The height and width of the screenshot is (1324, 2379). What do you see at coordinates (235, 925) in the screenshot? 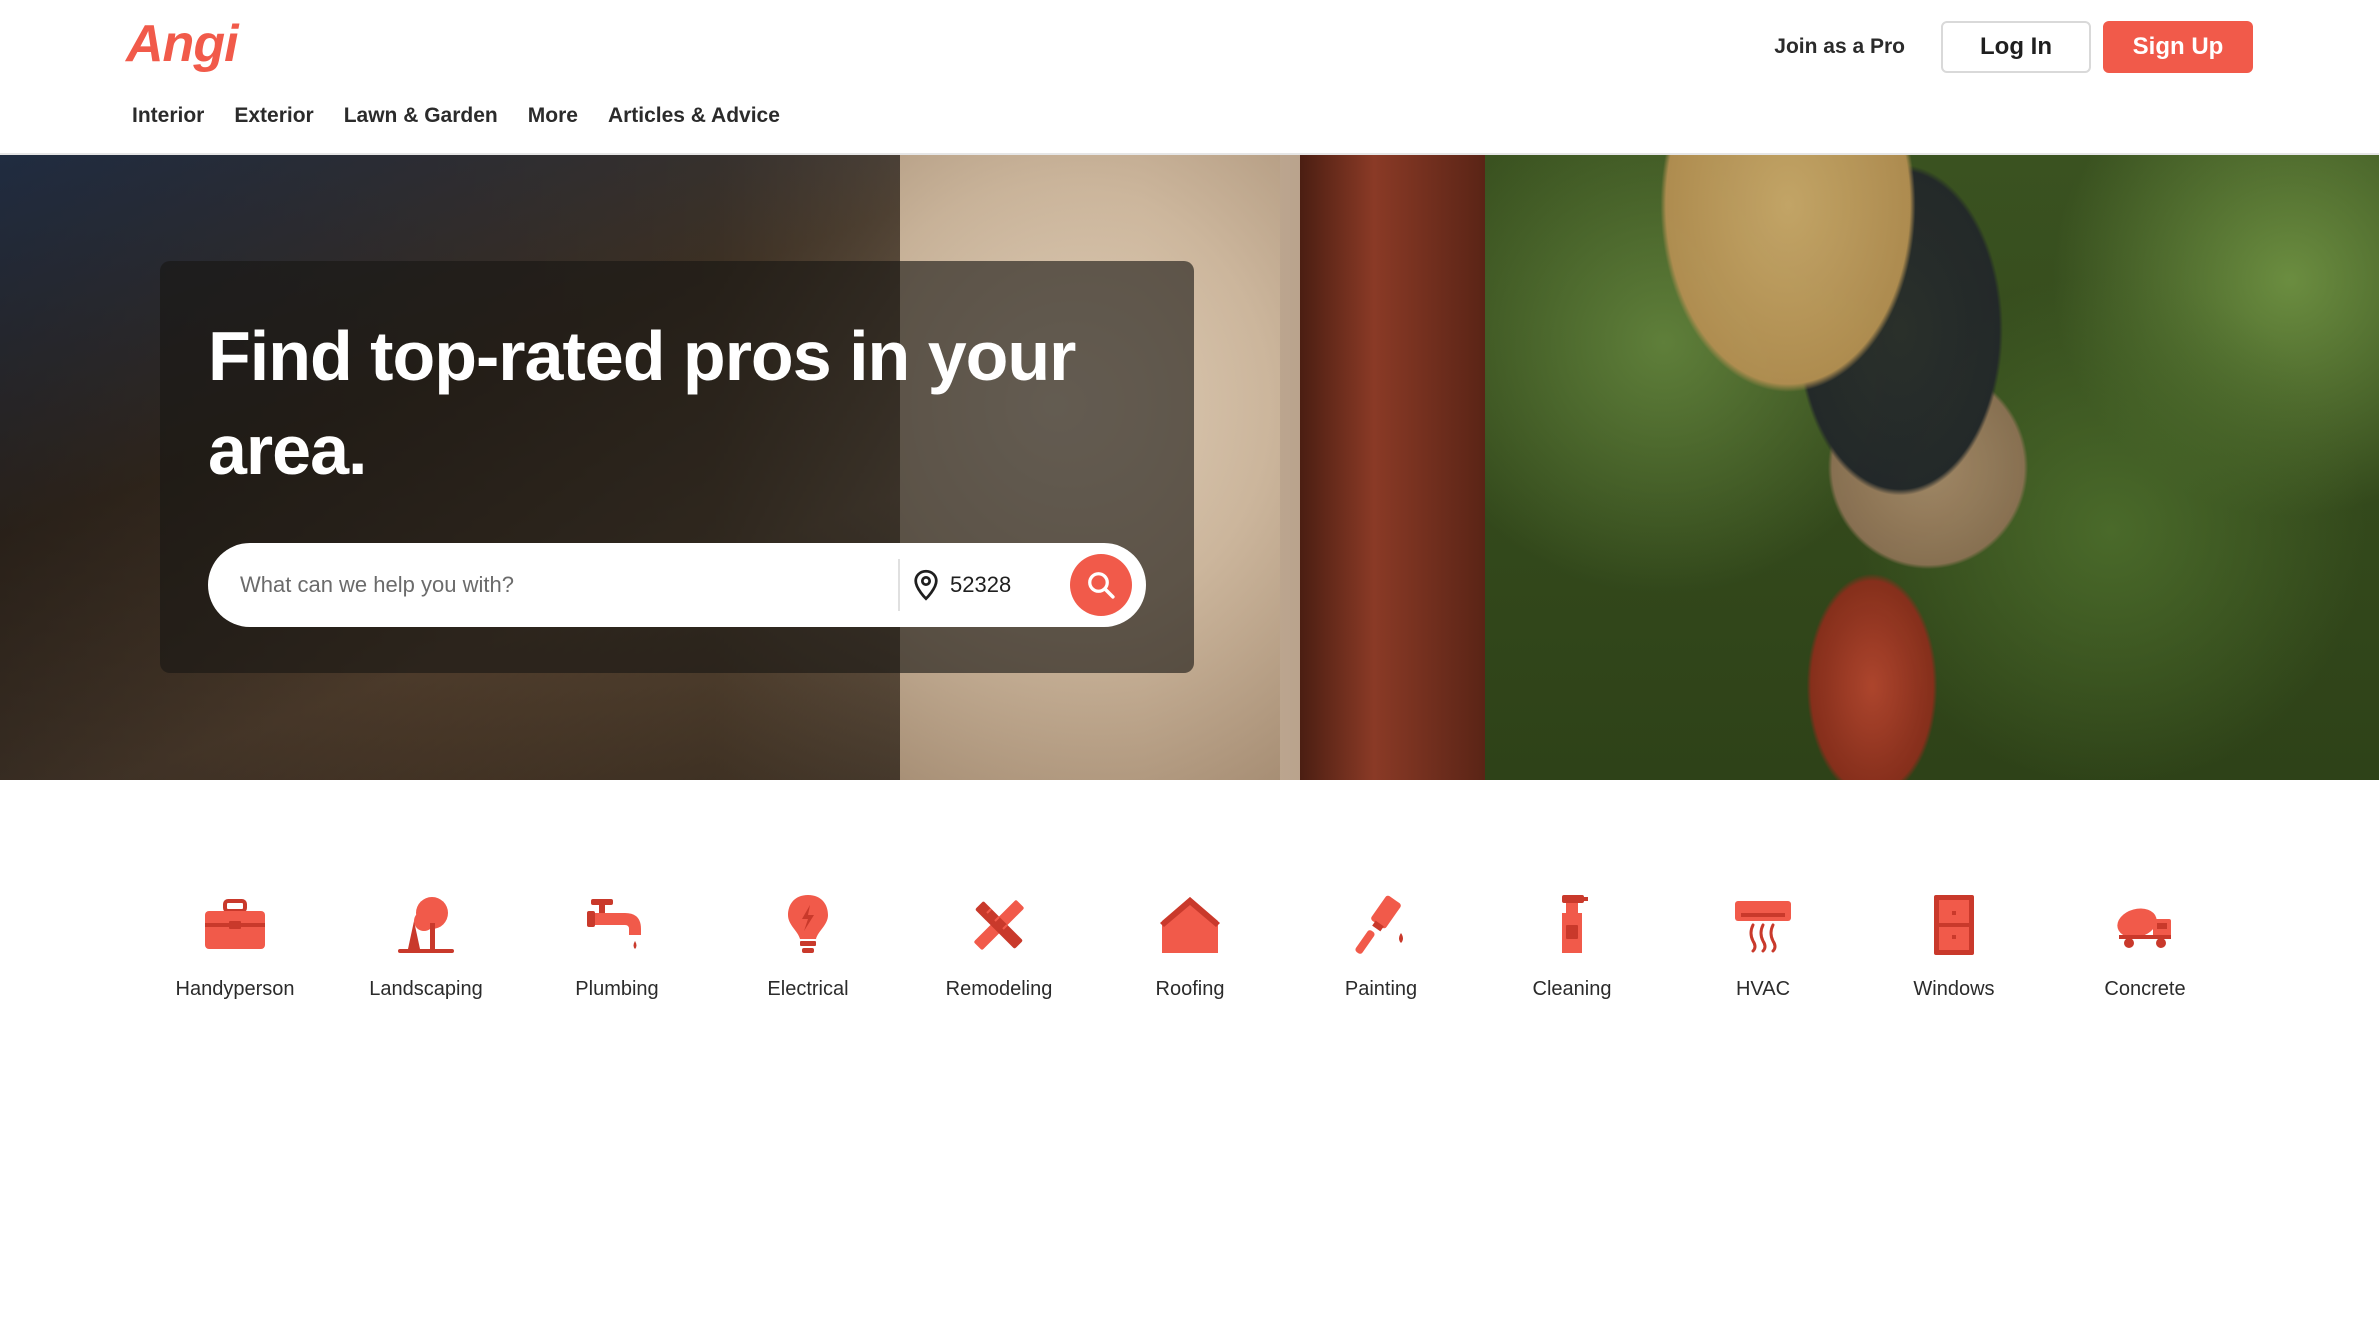
I see `toolbox-icon` at bounding box center [235, 925].